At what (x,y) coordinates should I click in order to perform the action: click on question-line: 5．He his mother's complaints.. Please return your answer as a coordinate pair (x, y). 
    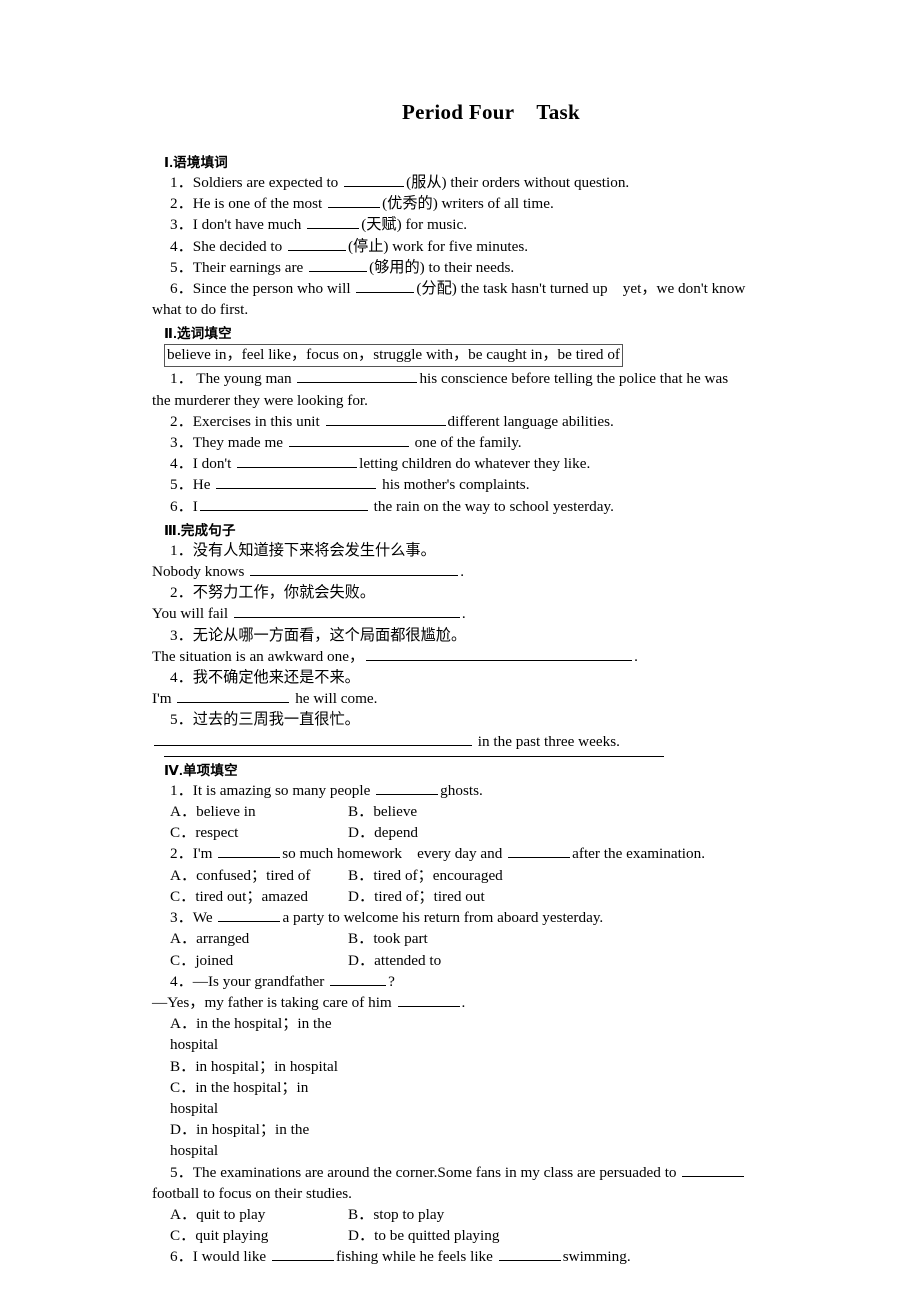
    Looking at the image, I should click on (482, 484).